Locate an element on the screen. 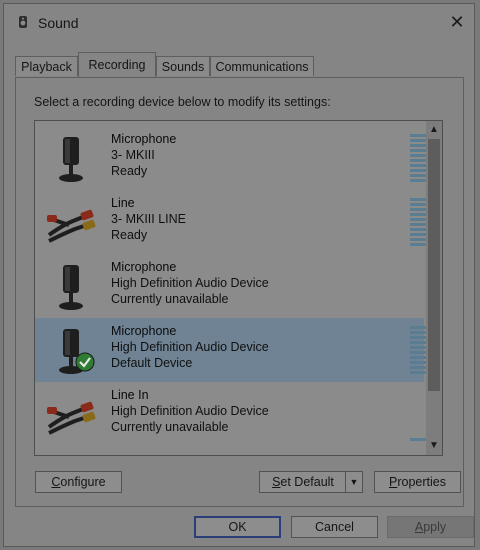 The height and width of the screenshot is (550, 480). scroll-up-icon: ▲ is located at coordinates (434, 130).